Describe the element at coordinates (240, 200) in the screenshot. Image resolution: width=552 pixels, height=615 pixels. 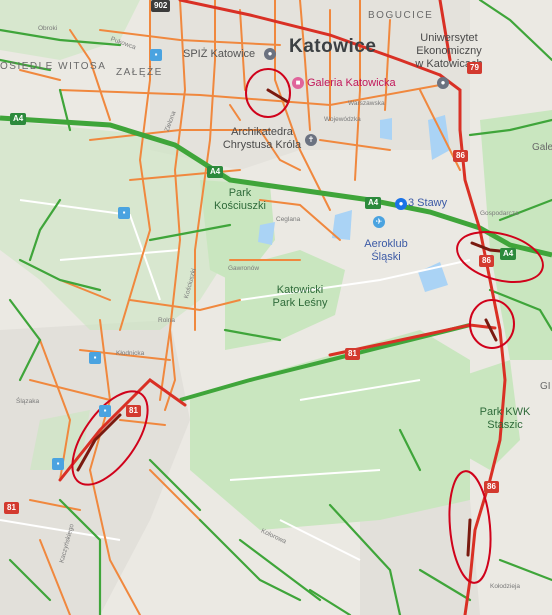
I see `park-kosciuszki-label: Park Kościuszki` at that location.